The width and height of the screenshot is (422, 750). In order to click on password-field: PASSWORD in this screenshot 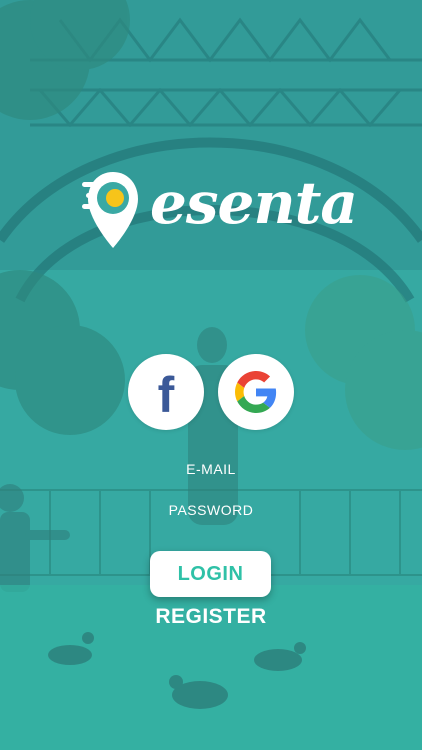, I will do `click(211, 510)`.